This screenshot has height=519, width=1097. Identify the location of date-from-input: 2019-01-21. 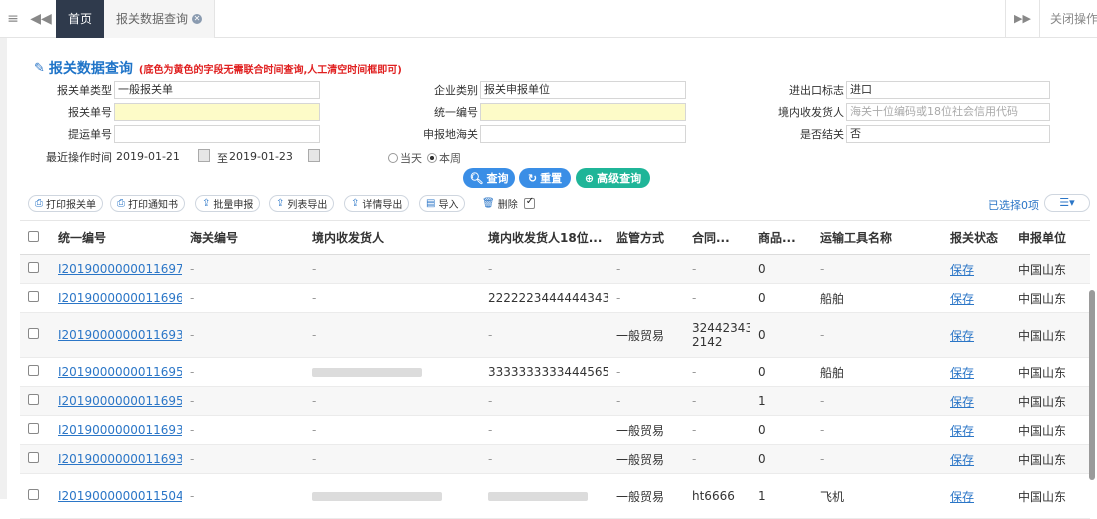
(148, 156).